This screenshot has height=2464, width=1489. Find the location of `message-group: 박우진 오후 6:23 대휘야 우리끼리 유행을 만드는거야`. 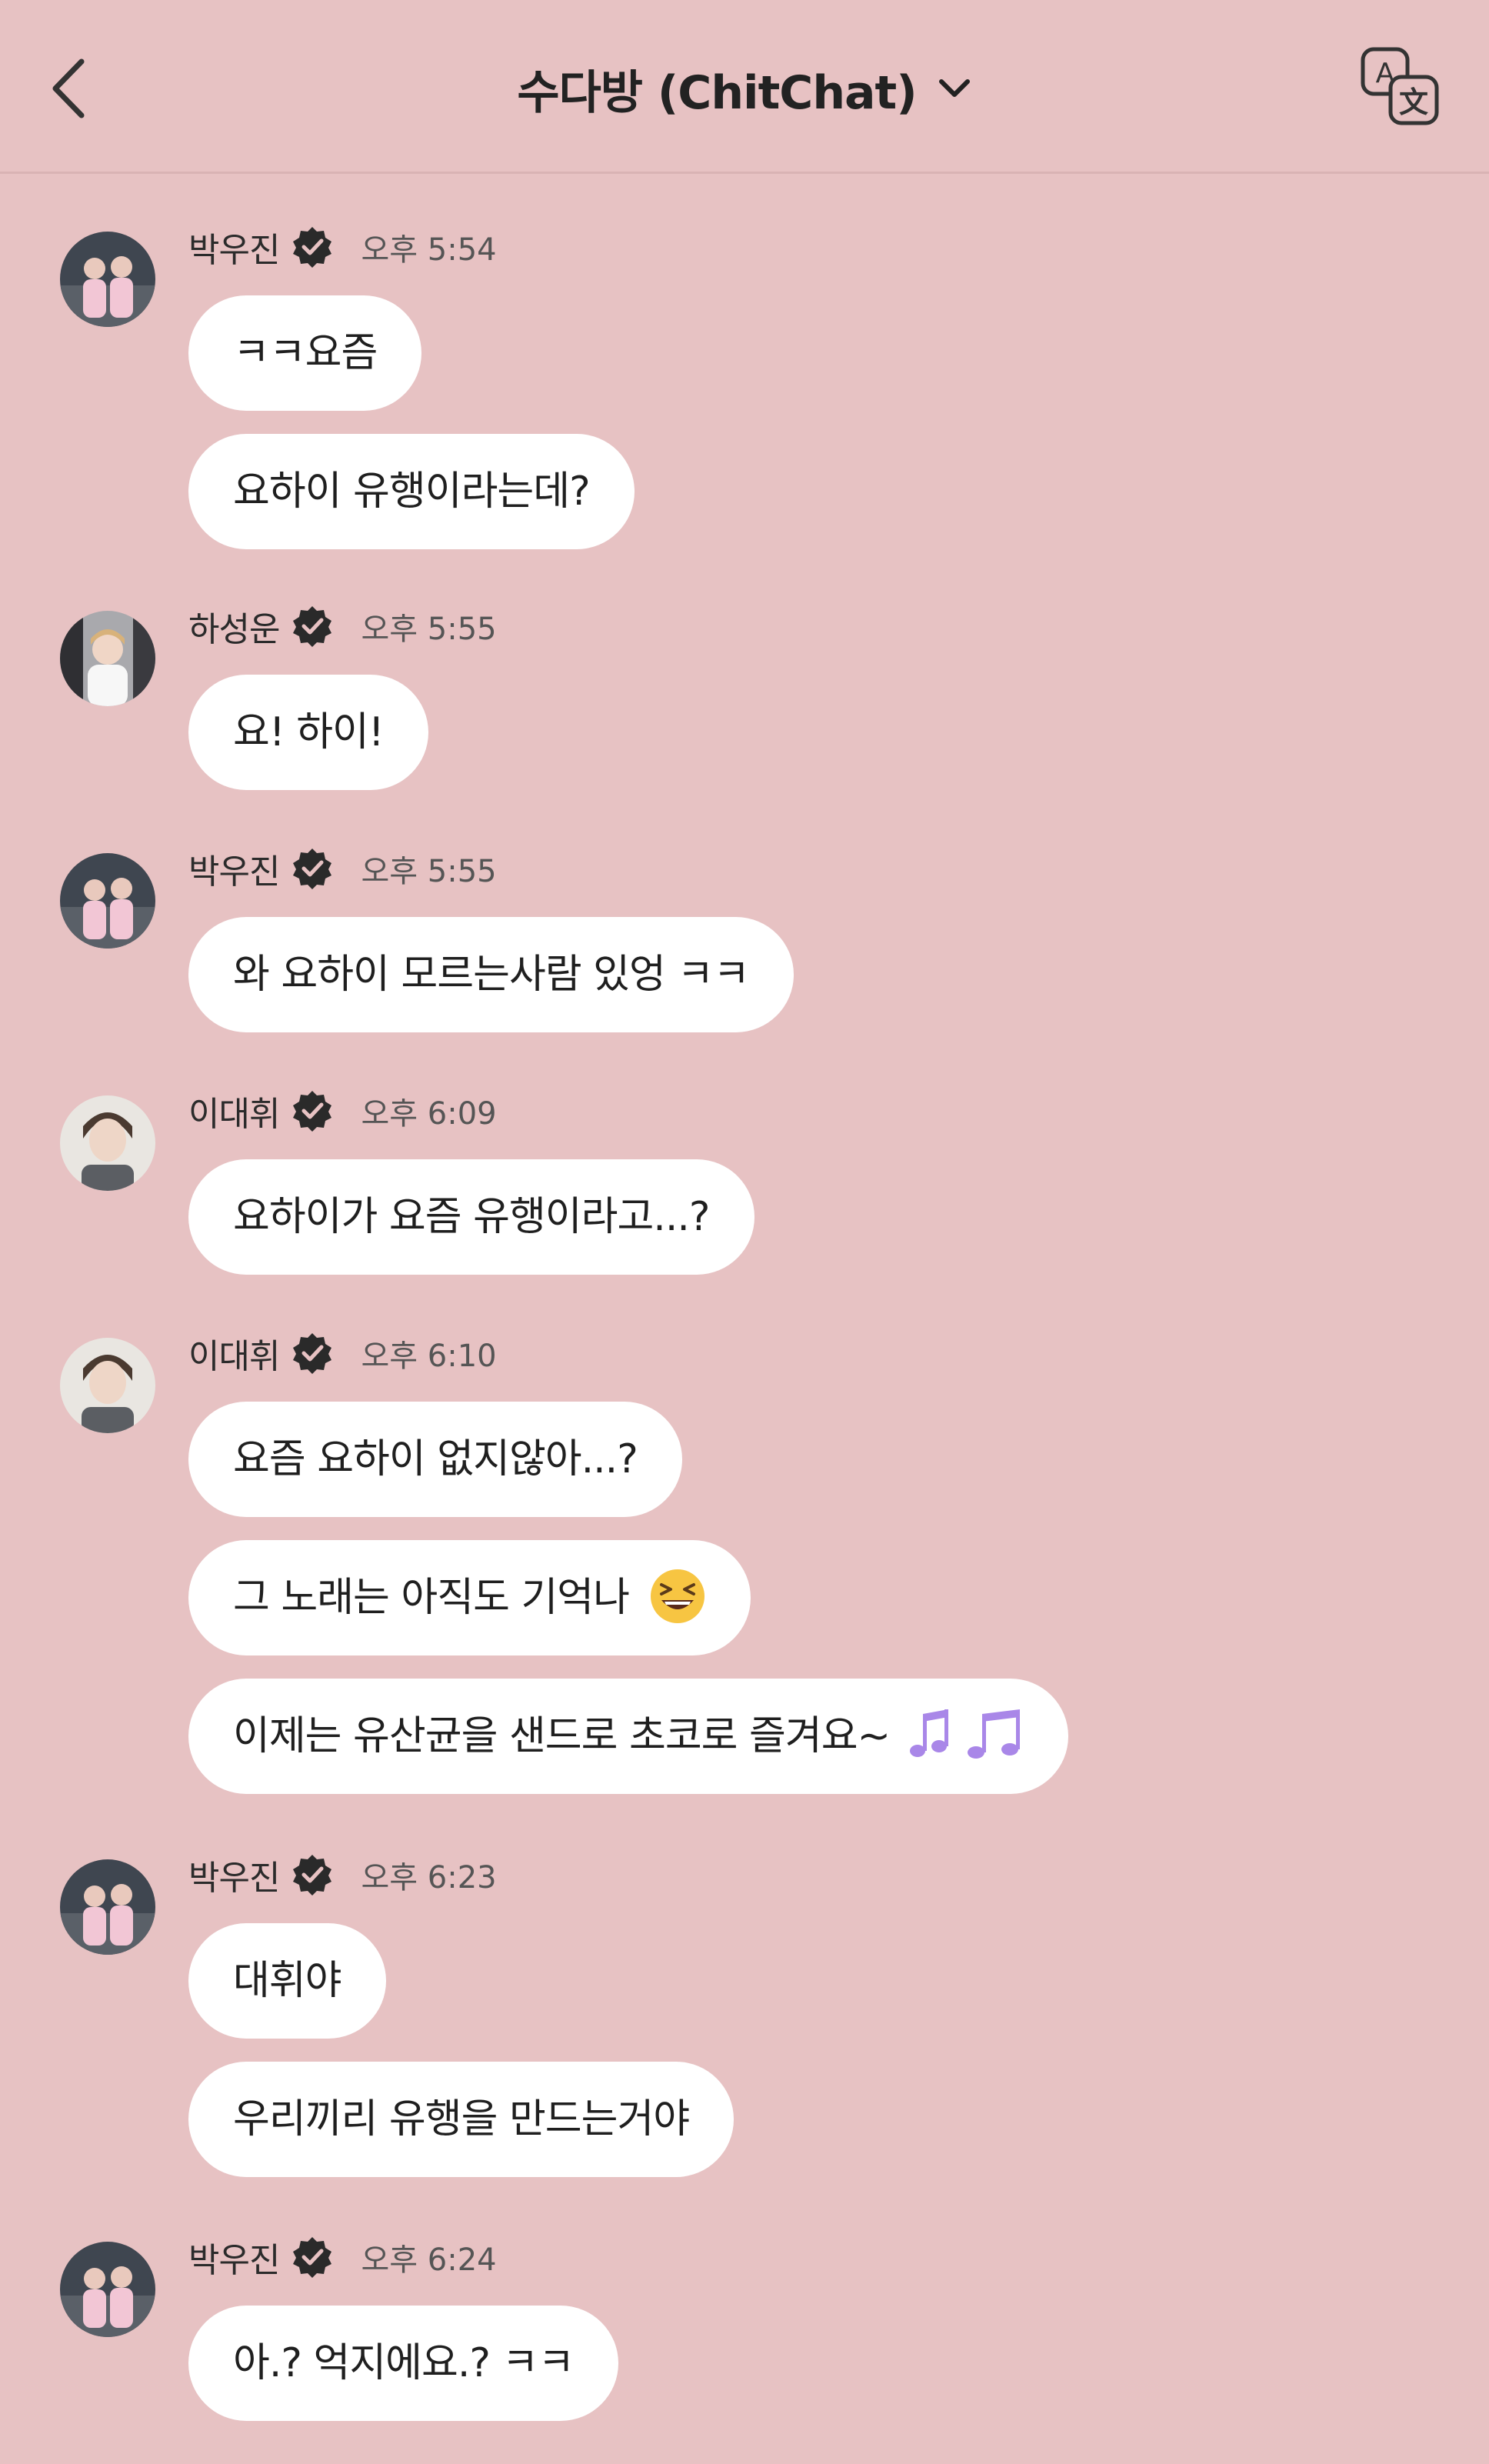

message-group: 박우진 오후 6:23 대휘야 우리끼리 유행을 만드는거야 is located at coordinates (744, 2013).